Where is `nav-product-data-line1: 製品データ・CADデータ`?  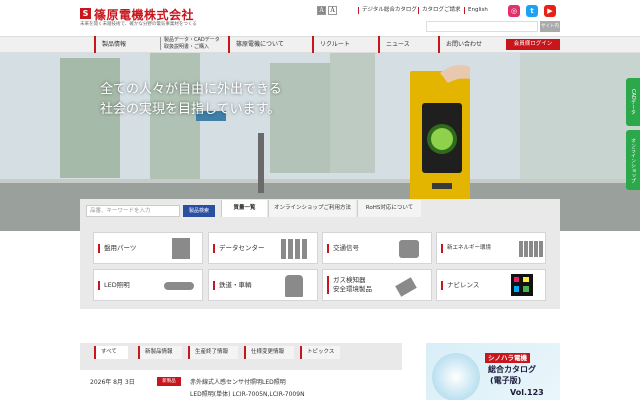 nav-product-data-line1: 製品データ・CADデータ is located at coordinates (192, 40).